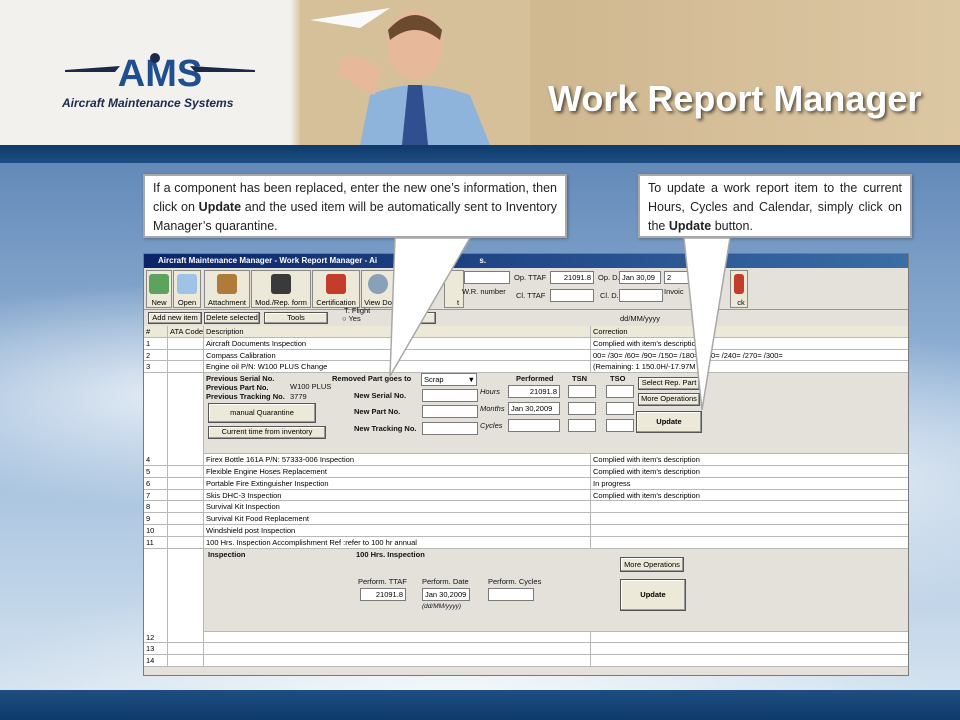 Image resolution: width=960 pixels, height=720 pixels. What do you see at coordinates (471, 380) in the screenshot?
I see `dropdown-arrow-icon: ▼` at bounding box center [471, 380].